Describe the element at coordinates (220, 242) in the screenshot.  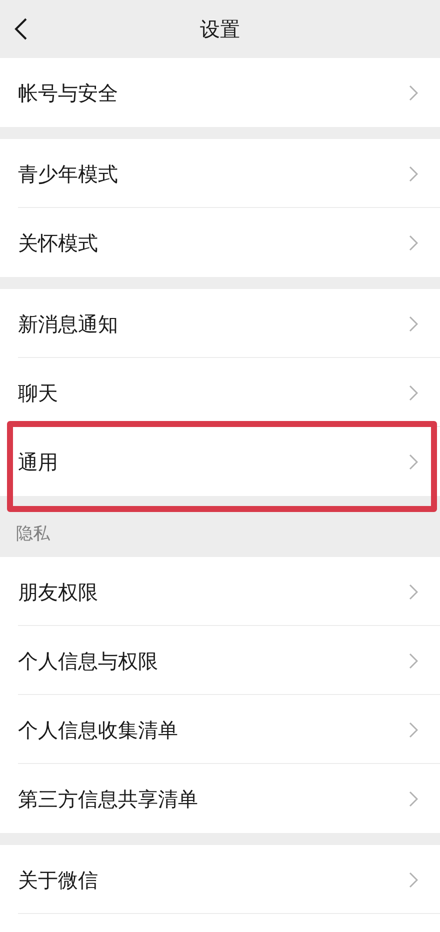
I see `settings-item: 关怀模式` at that location.